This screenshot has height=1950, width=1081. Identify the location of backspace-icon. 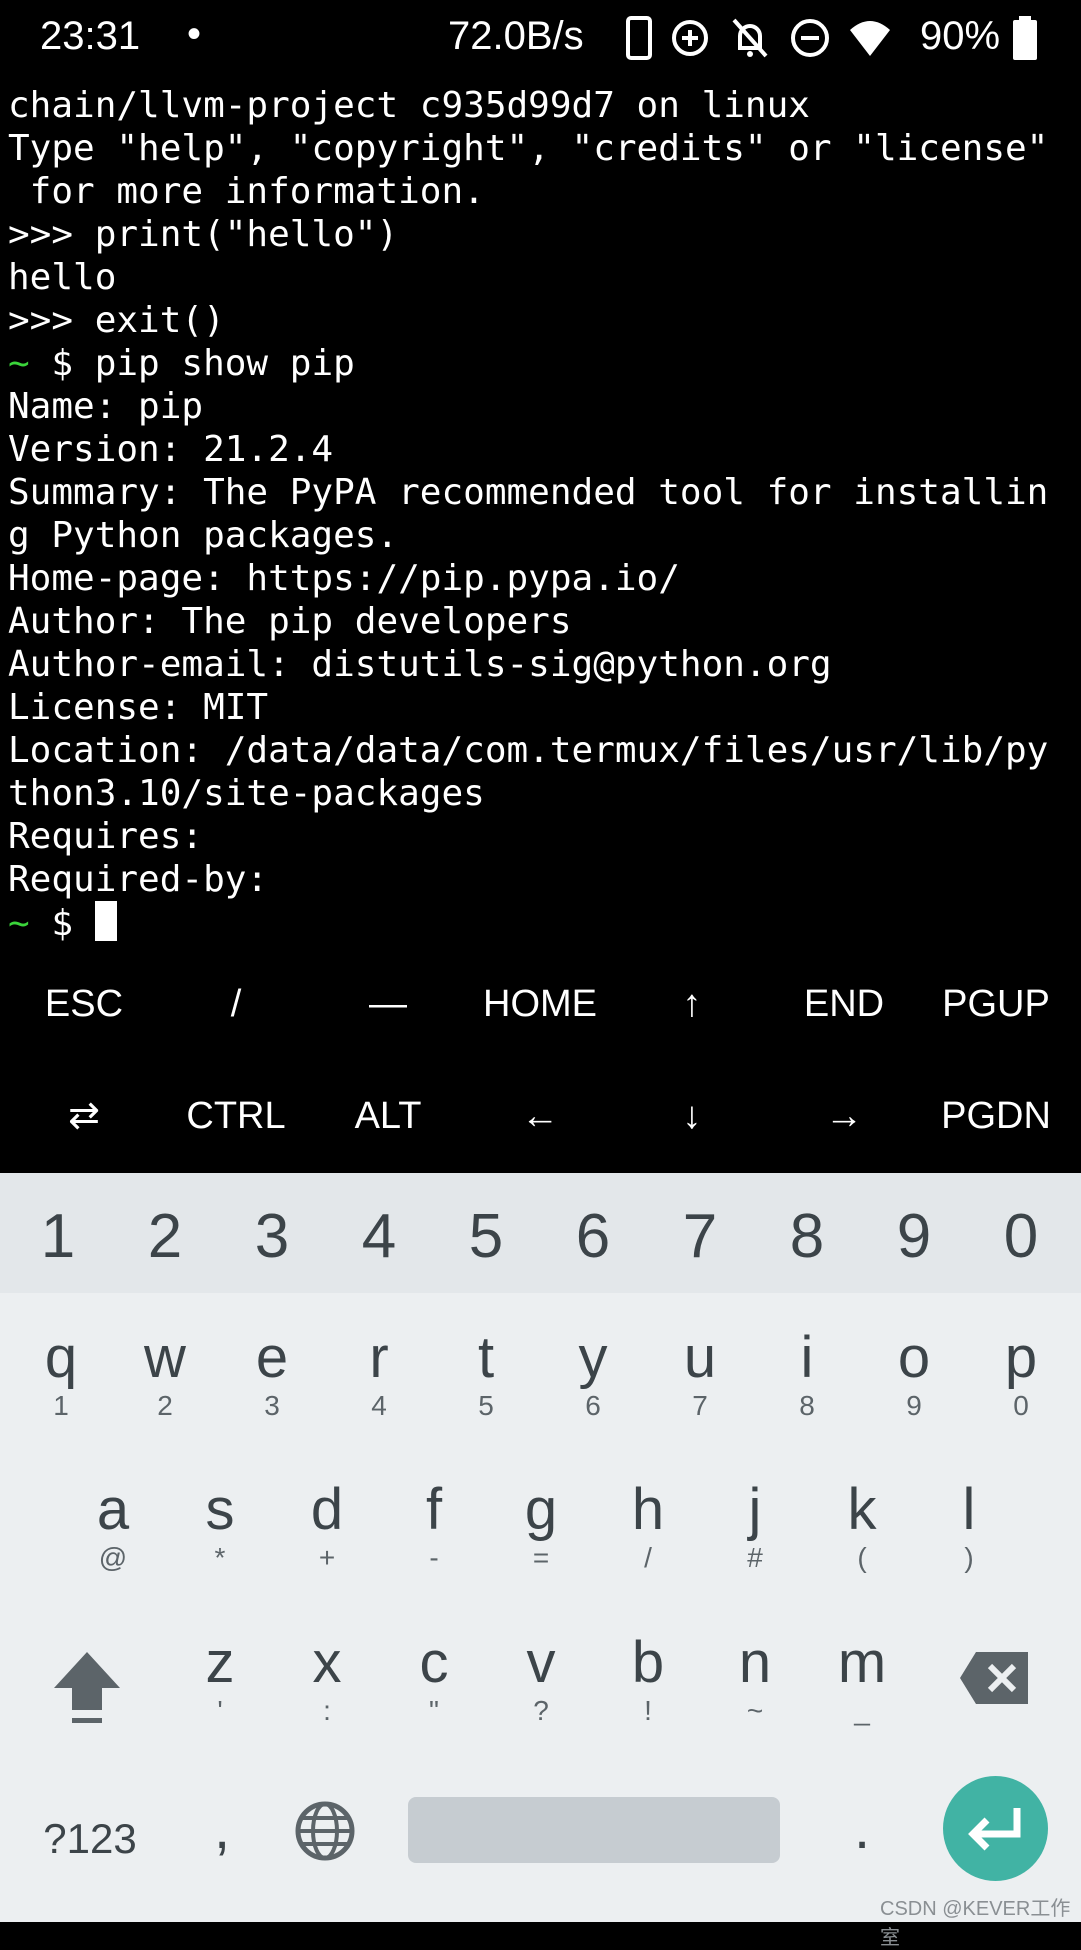
(995, 1678).